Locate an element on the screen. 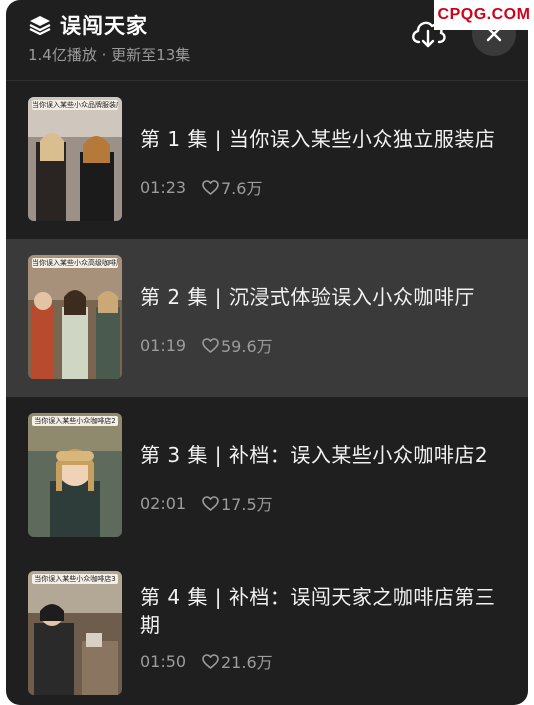 The image size is (534, 705). title-row: 误闯天家 is located at coordinates (88, 25).